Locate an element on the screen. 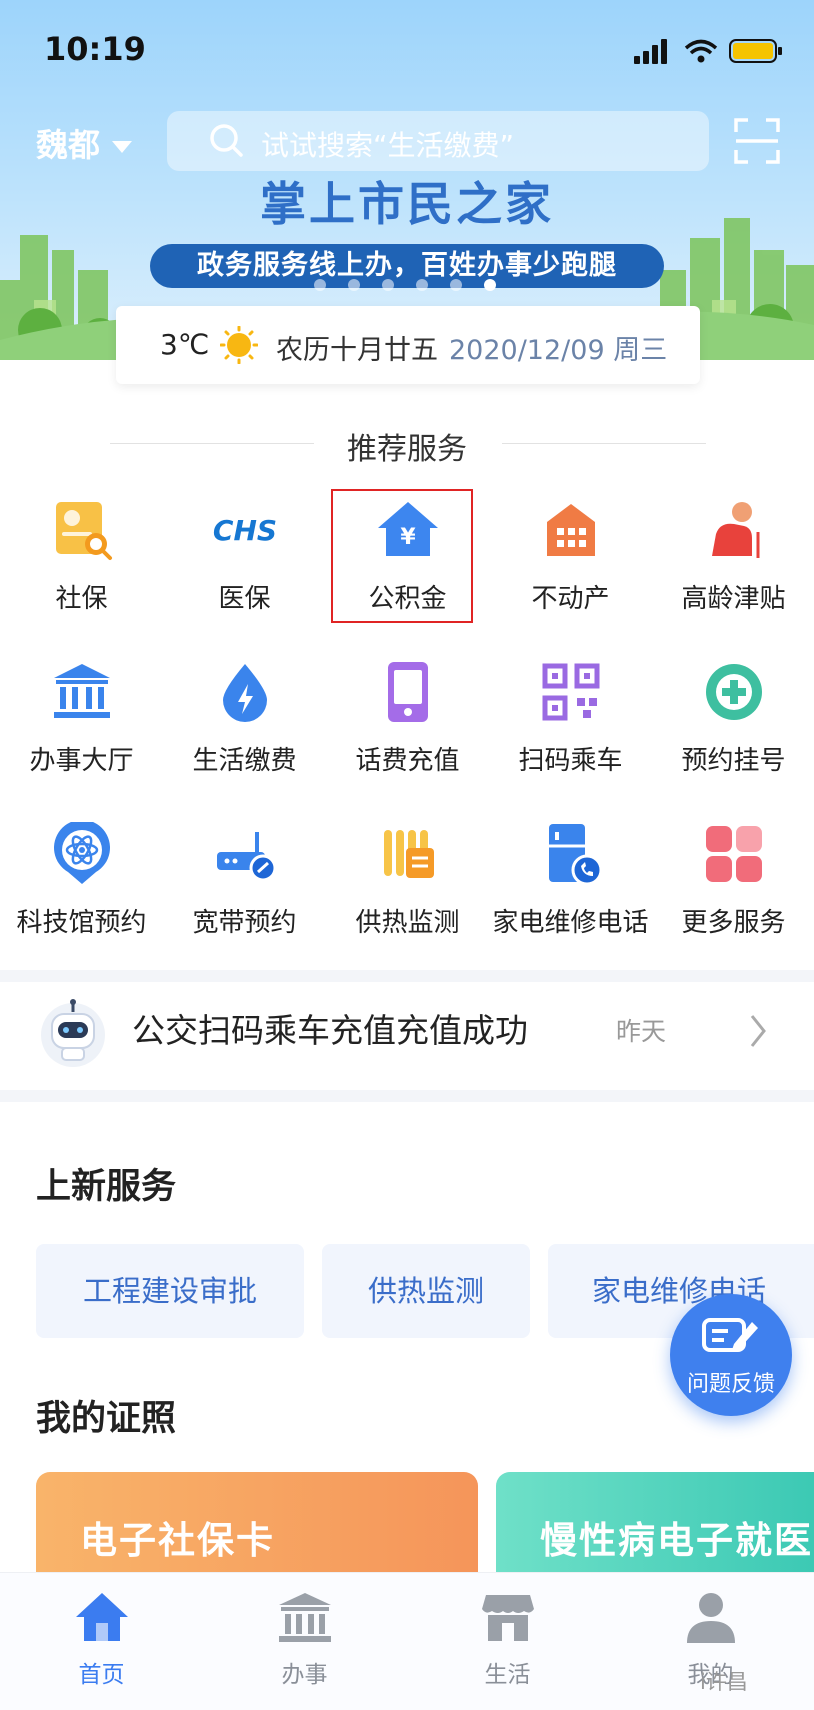  service-label: 科技馆预约 is located at coordinates (81, 923).